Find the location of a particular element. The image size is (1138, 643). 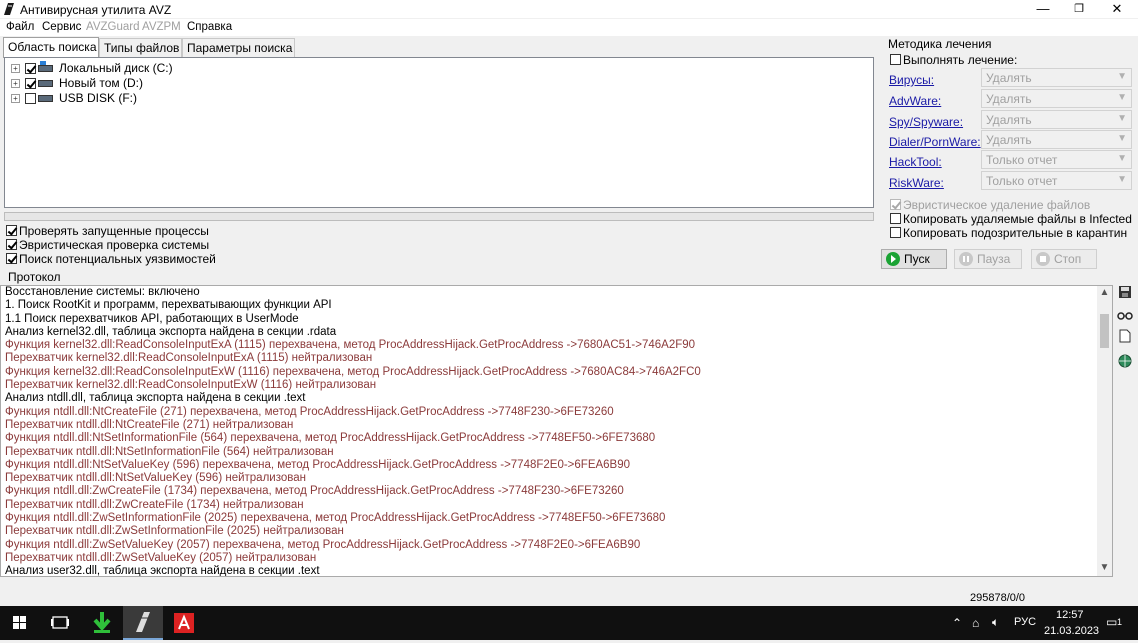

hacktool-link: HackTool: is located at coordinates (915, 162).